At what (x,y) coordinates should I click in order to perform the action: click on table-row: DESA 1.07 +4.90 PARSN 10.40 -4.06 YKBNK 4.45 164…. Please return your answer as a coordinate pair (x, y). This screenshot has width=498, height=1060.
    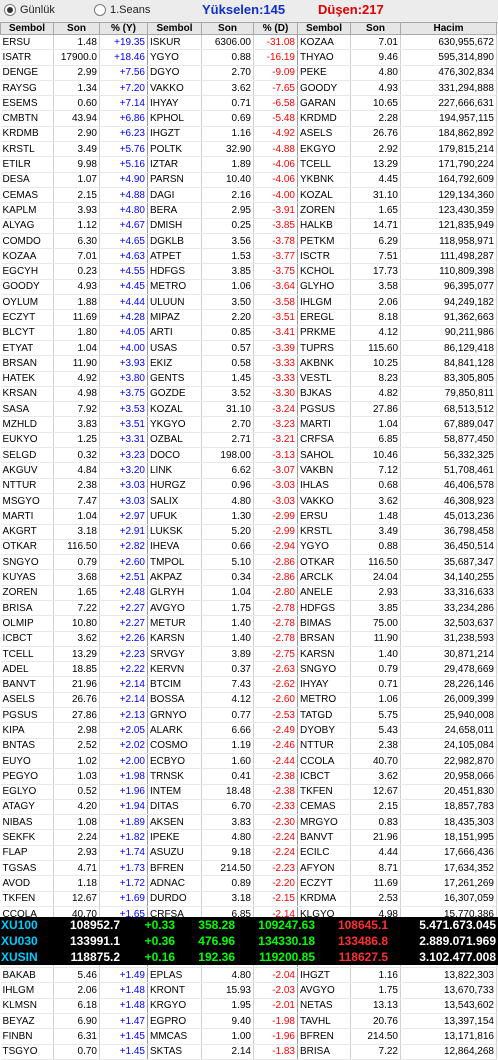
    Looking at the image, I should click on (248, 180).